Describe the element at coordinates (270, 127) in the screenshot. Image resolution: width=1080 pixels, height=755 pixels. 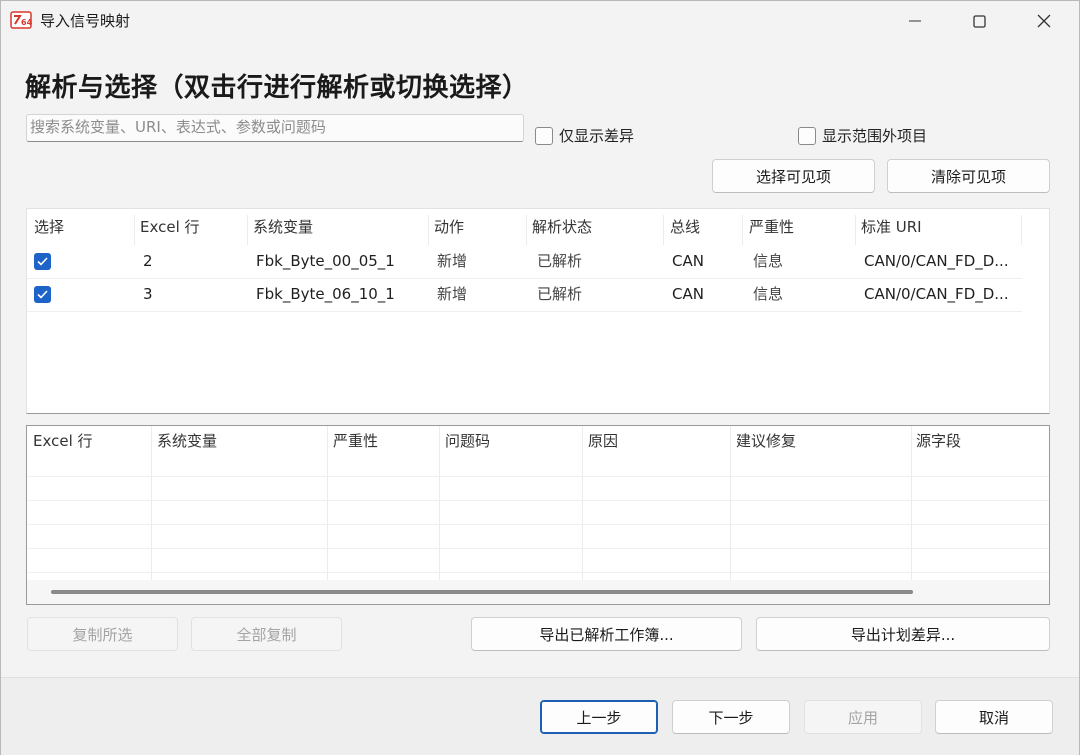
I see `search-input` at that location.